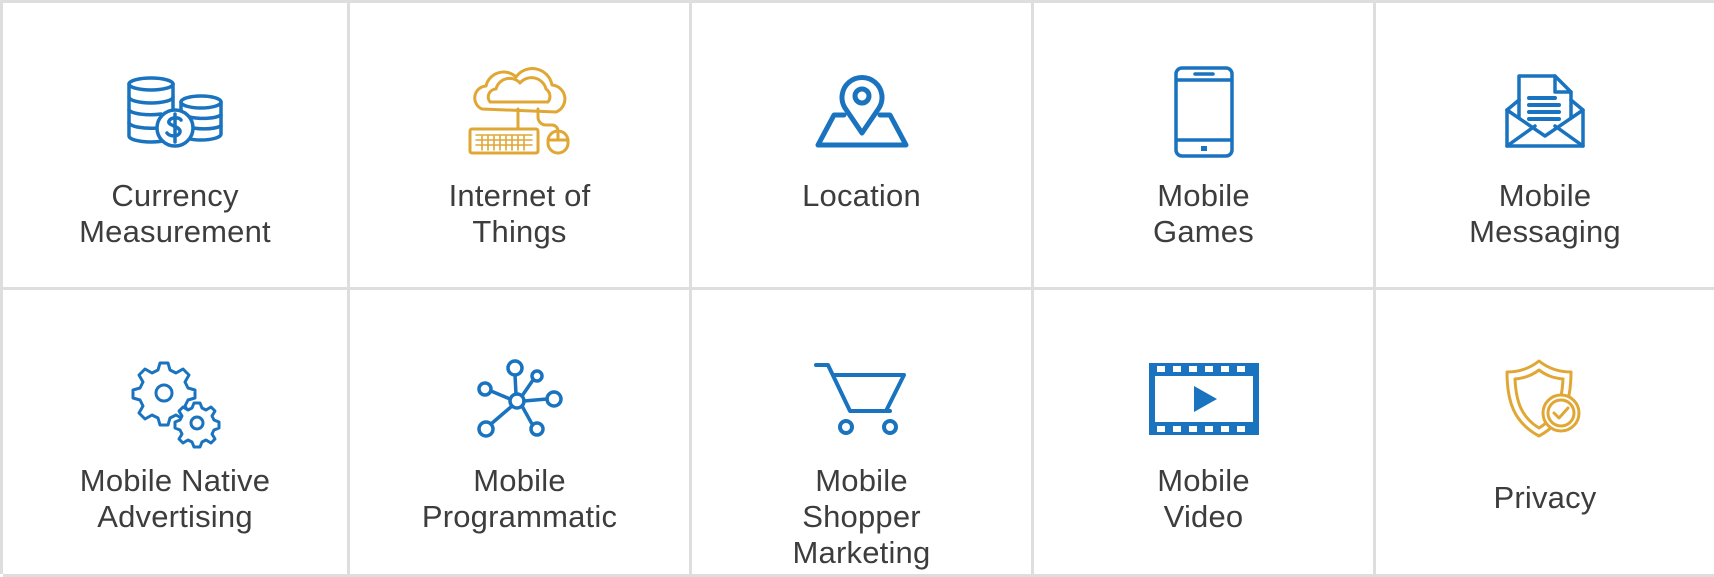 The image size is (1714, 577). I want to click on gears-icon, so click(175, 399).